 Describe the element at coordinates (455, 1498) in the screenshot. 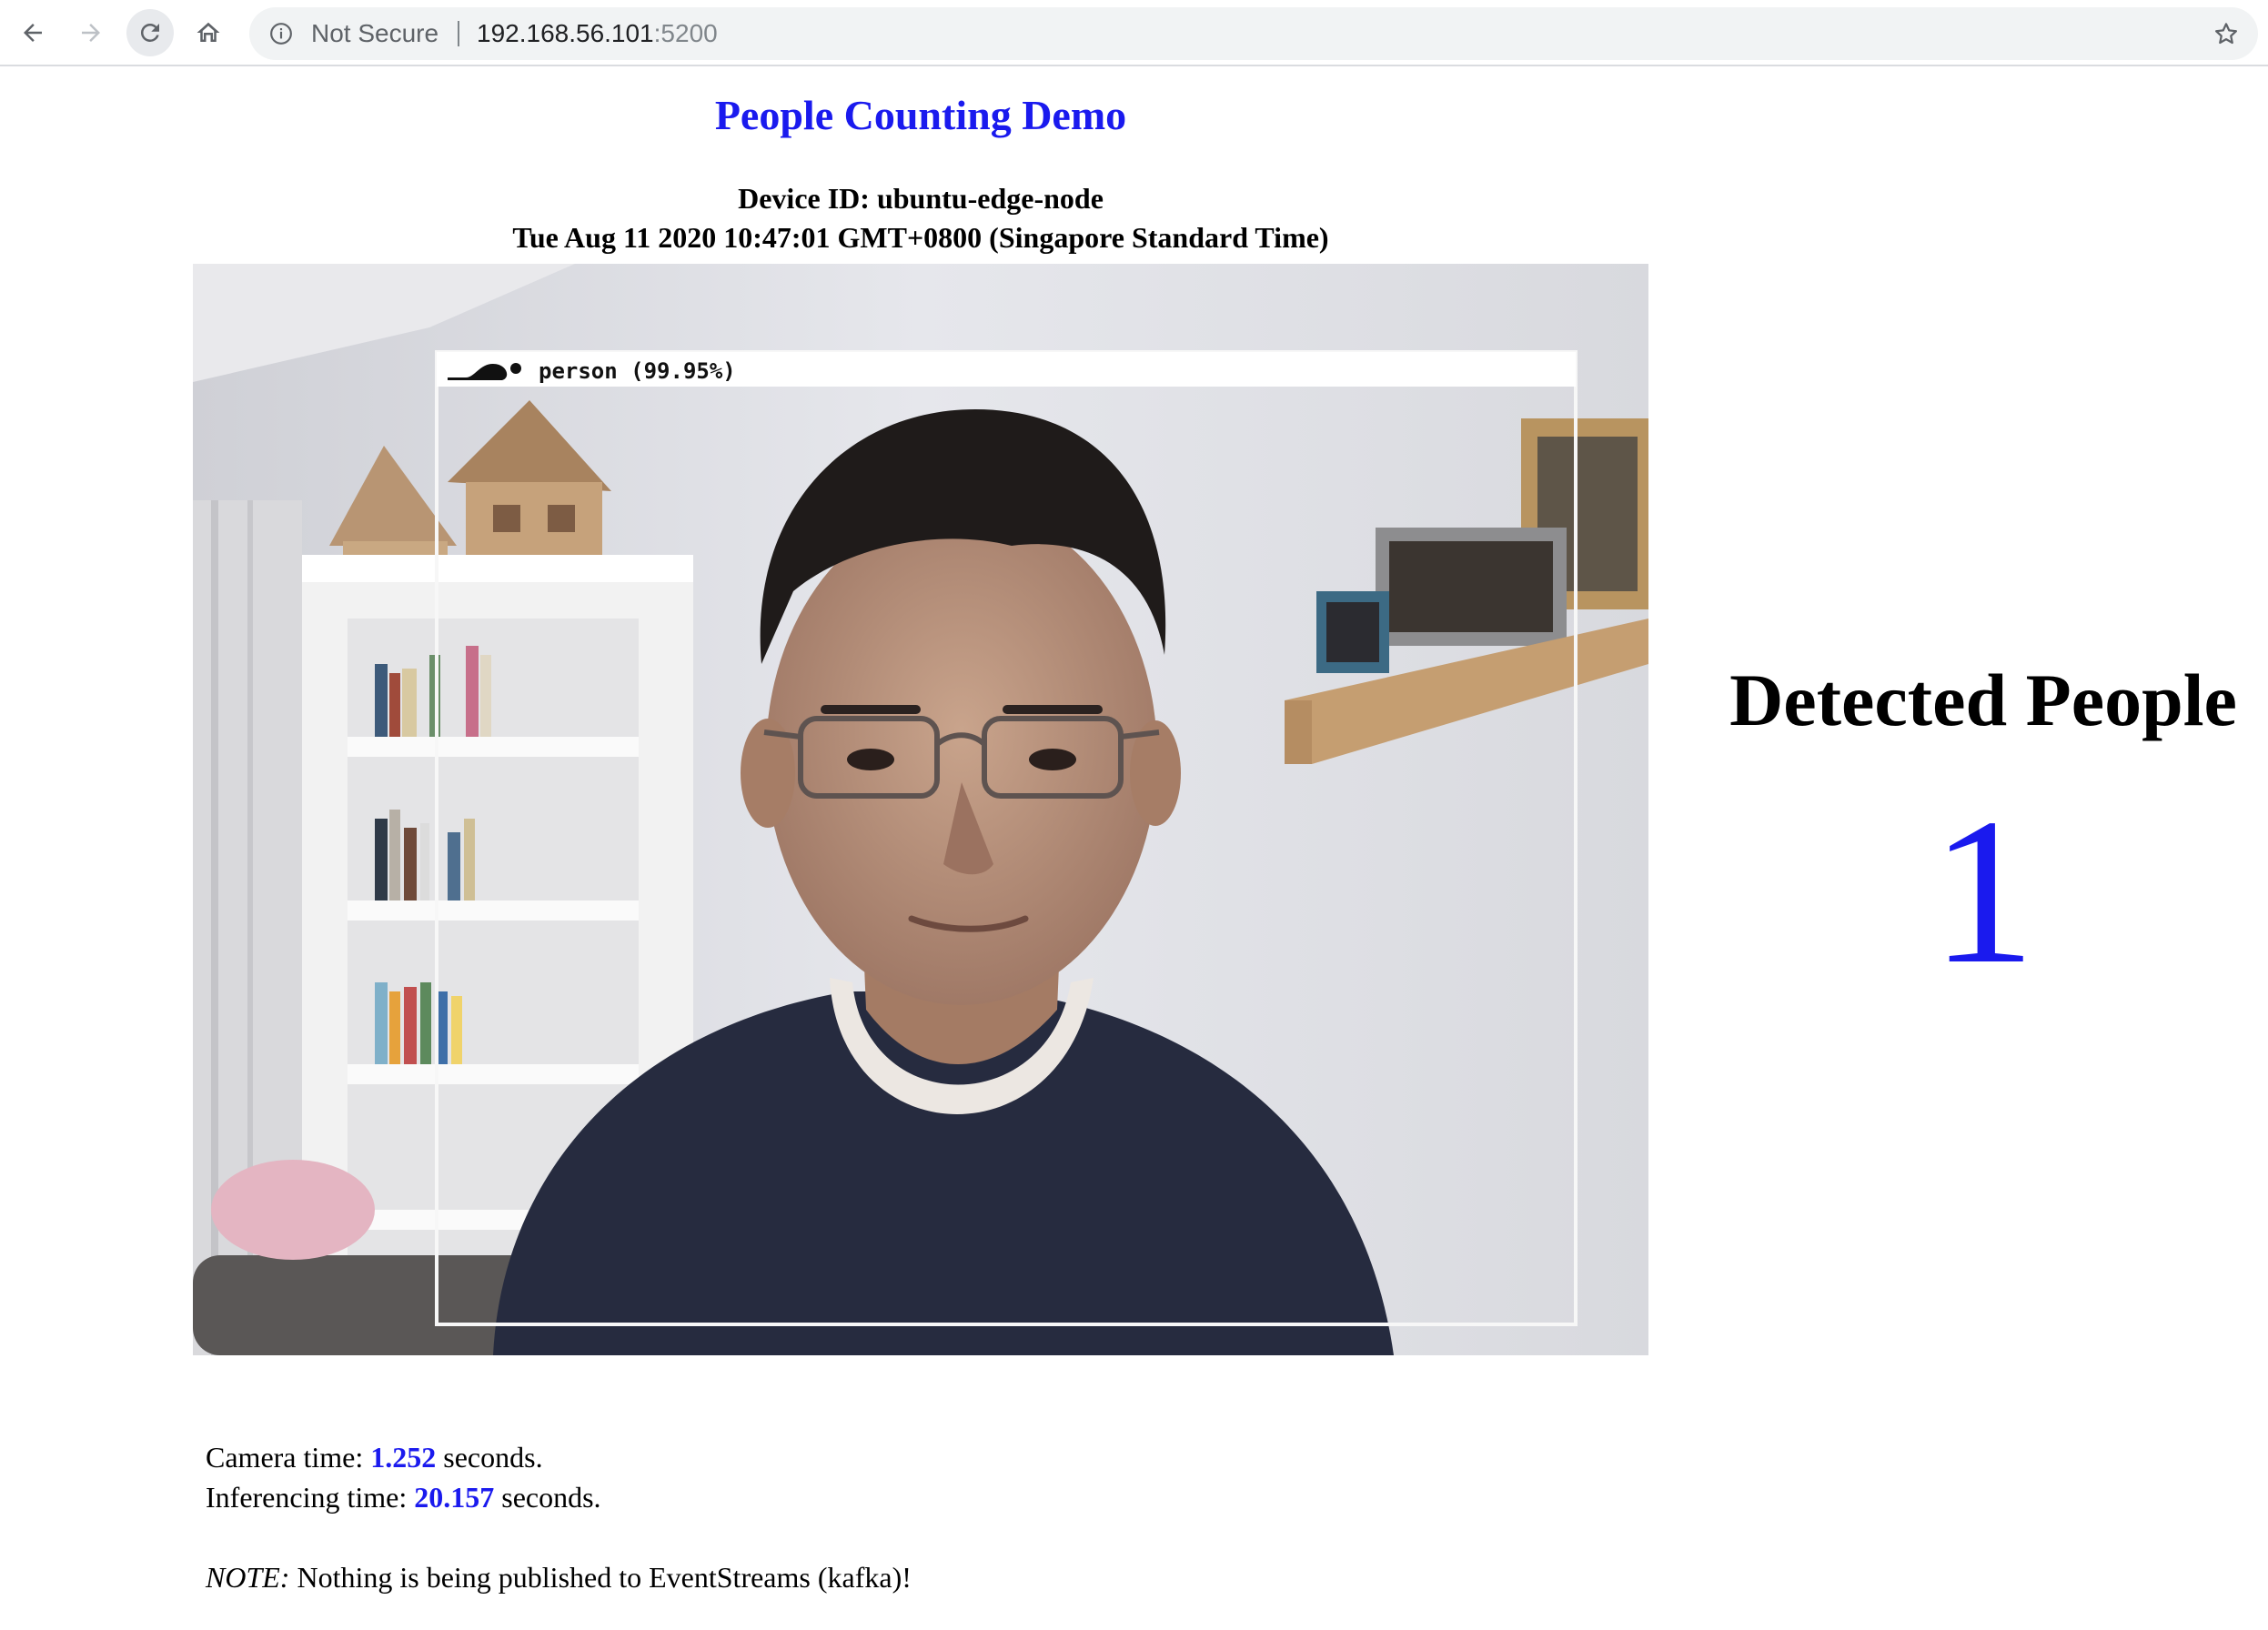

I see `inference-time-value: 20.157` at that location.